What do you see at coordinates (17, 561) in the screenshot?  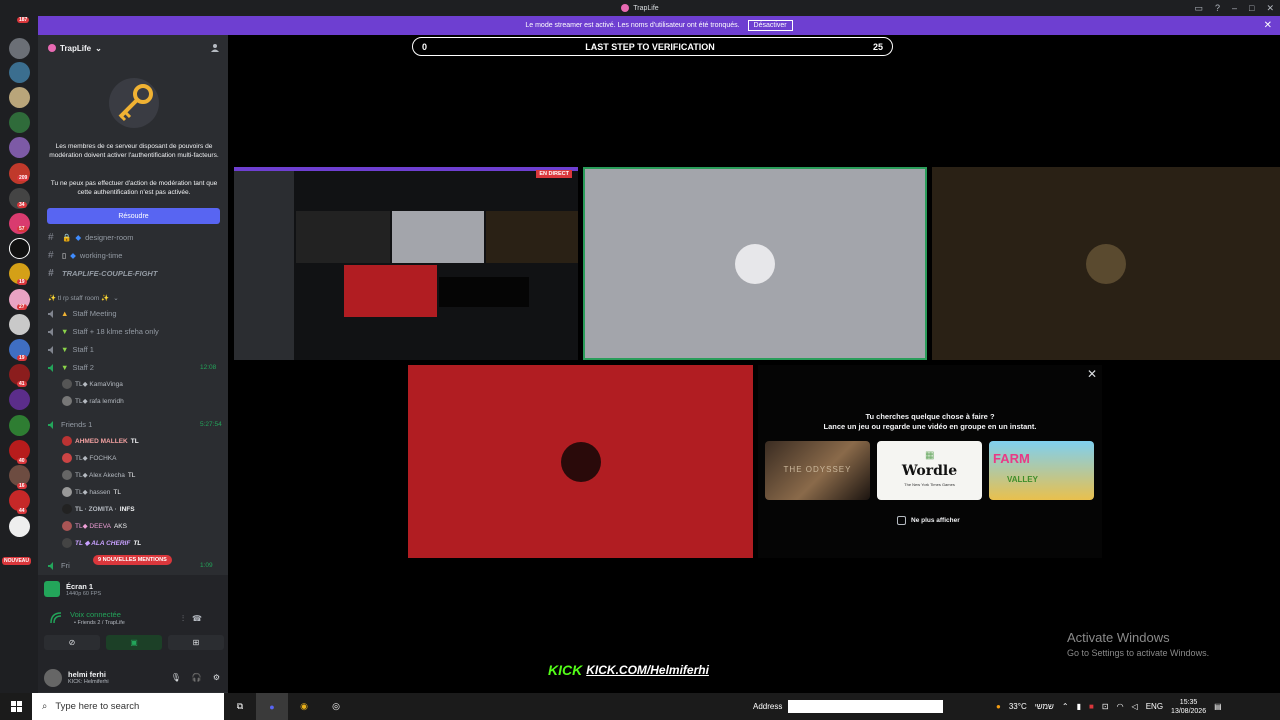 I see `new-badge: NOUVEAU` at bounding box center [17, 561].